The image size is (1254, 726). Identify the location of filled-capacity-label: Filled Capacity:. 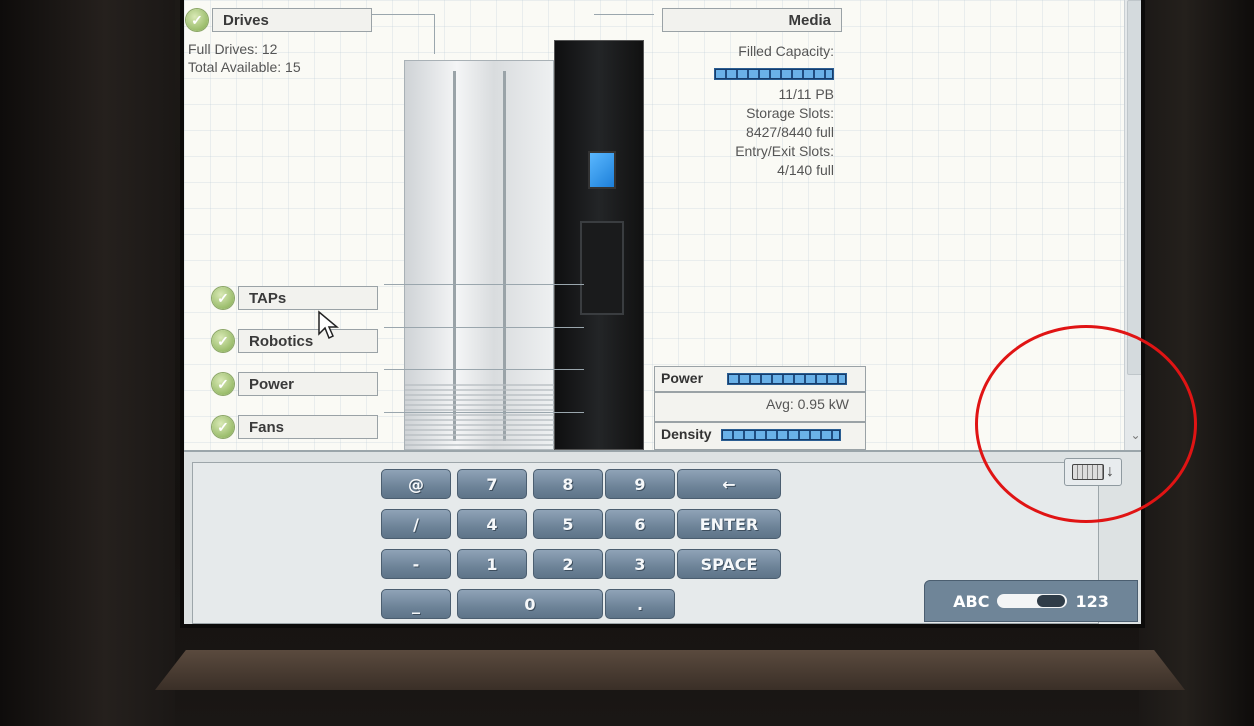
(786, 51).